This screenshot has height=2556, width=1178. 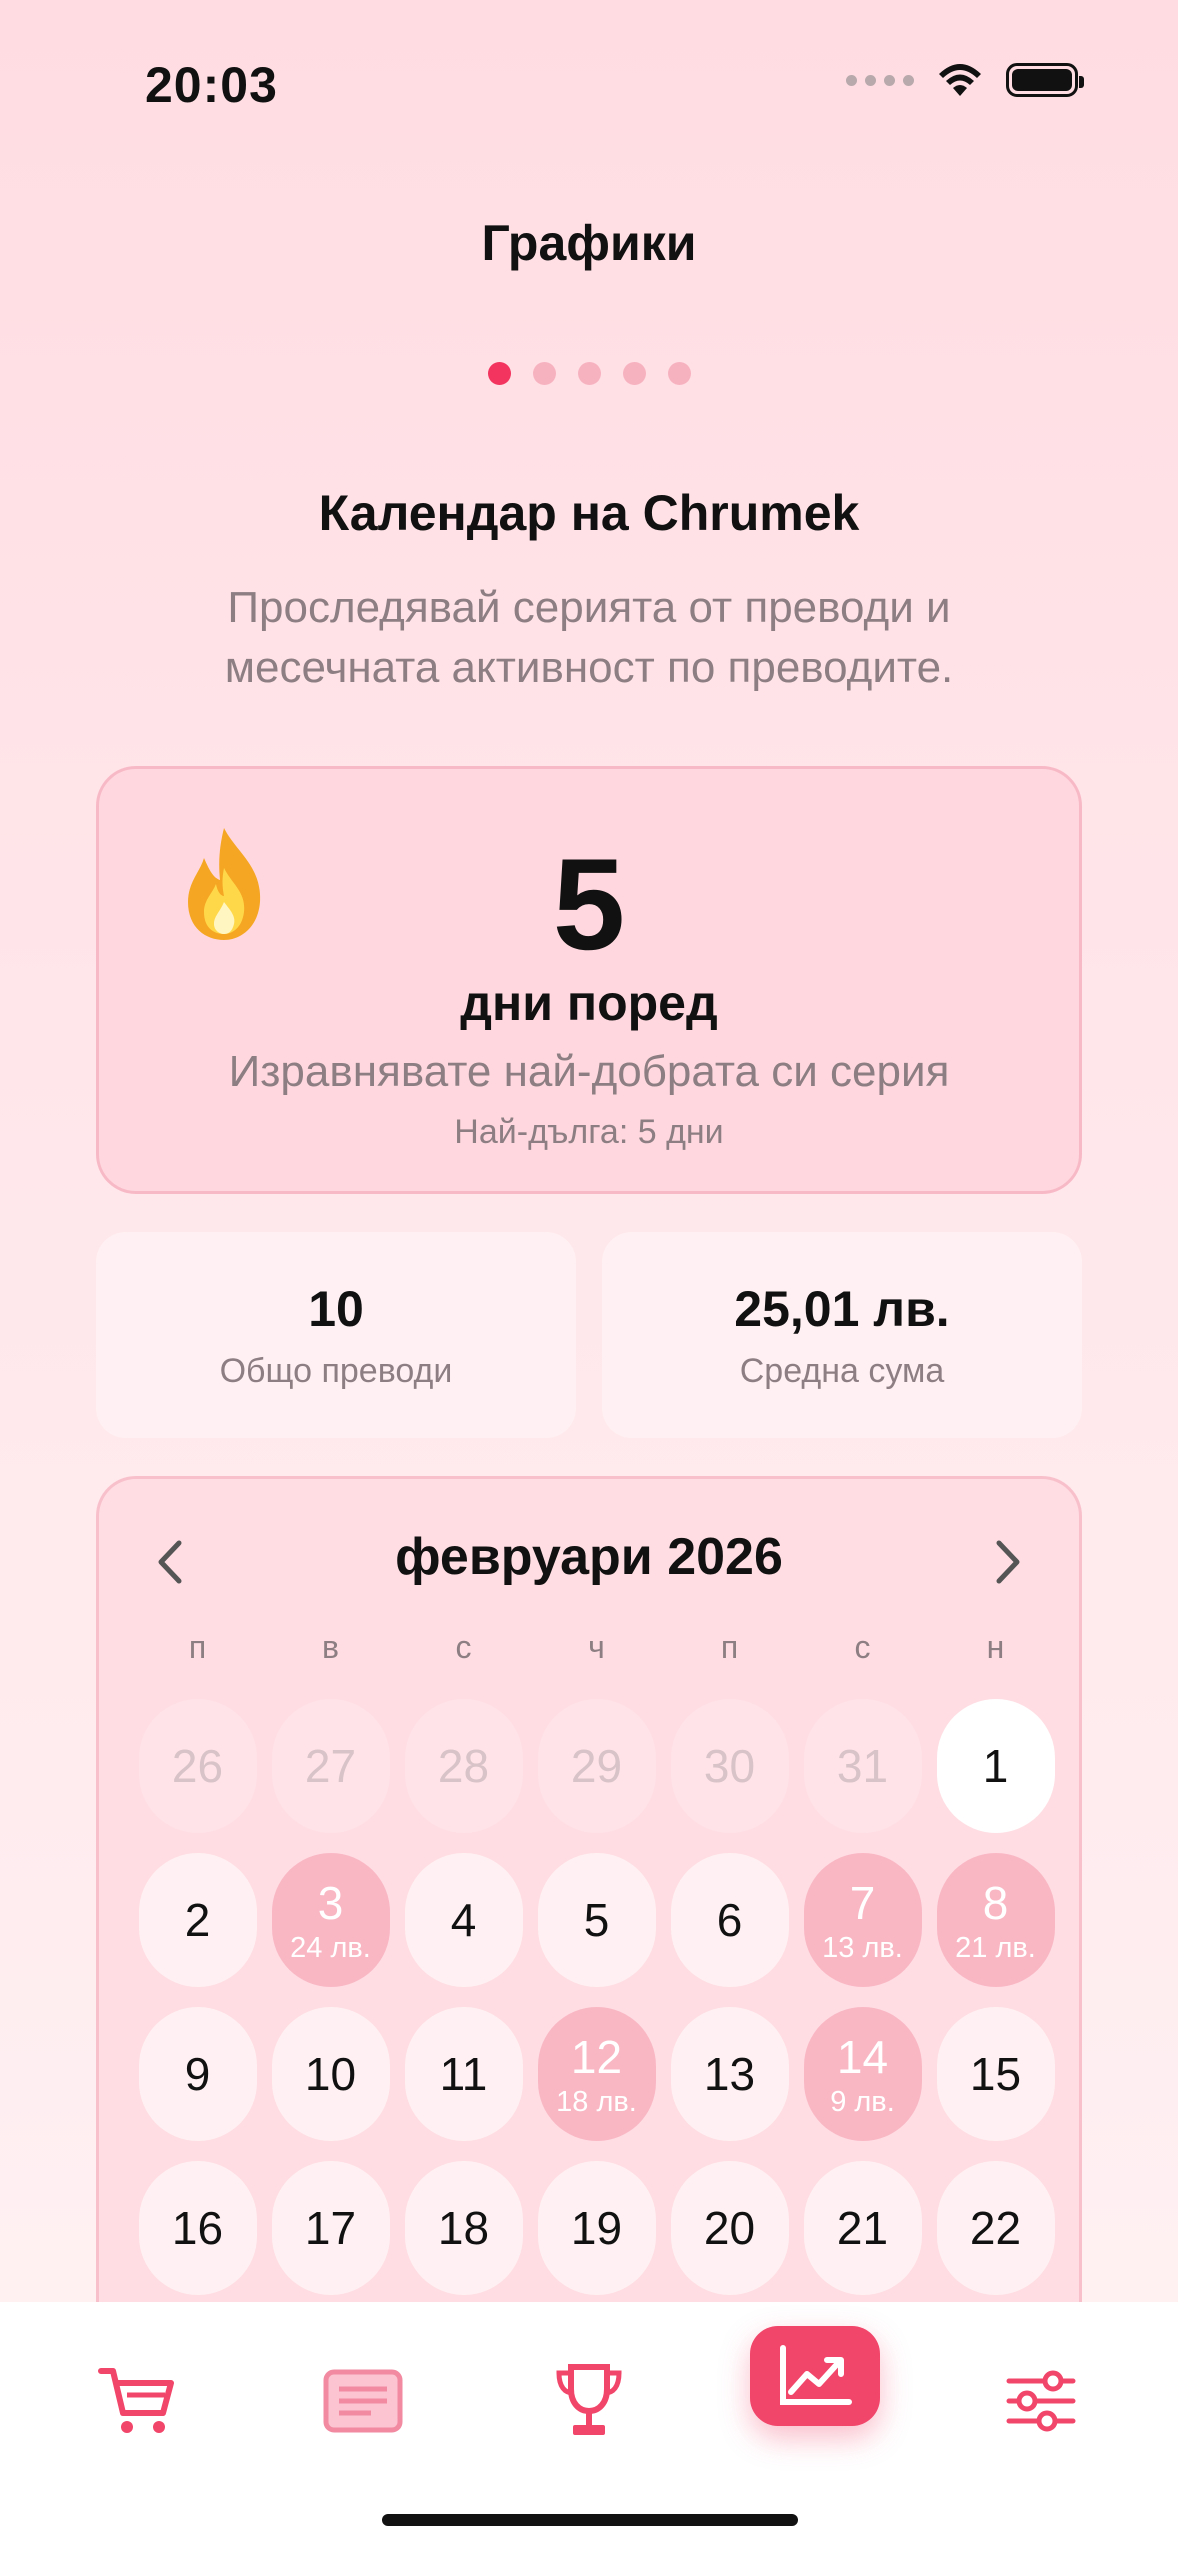 I want to click on calendar-day: 1, so click(x=995, y=1766).